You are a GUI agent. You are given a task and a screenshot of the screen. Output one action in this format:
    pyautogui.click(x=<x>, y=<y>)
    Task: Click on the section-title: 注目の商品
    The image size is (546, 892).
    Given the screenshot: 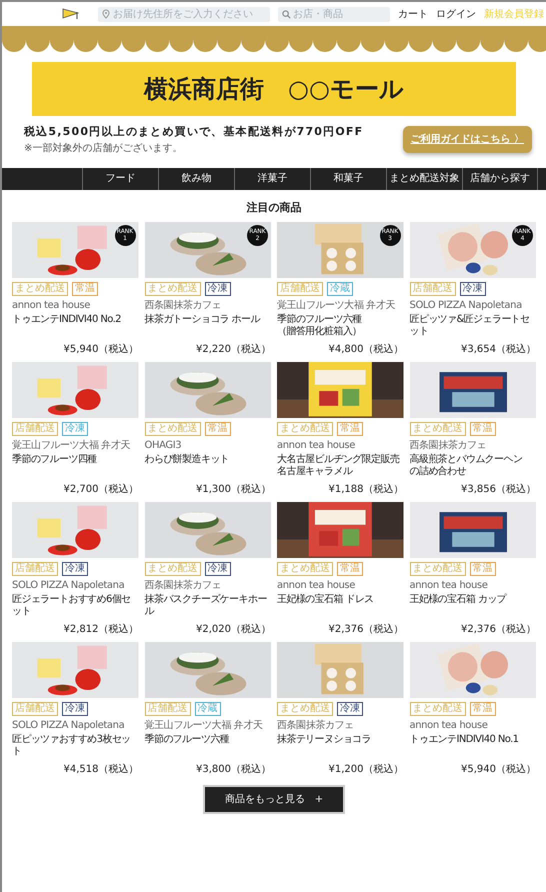 What is the action you would take?
    pyautogui.click(x=274, y=208)
    